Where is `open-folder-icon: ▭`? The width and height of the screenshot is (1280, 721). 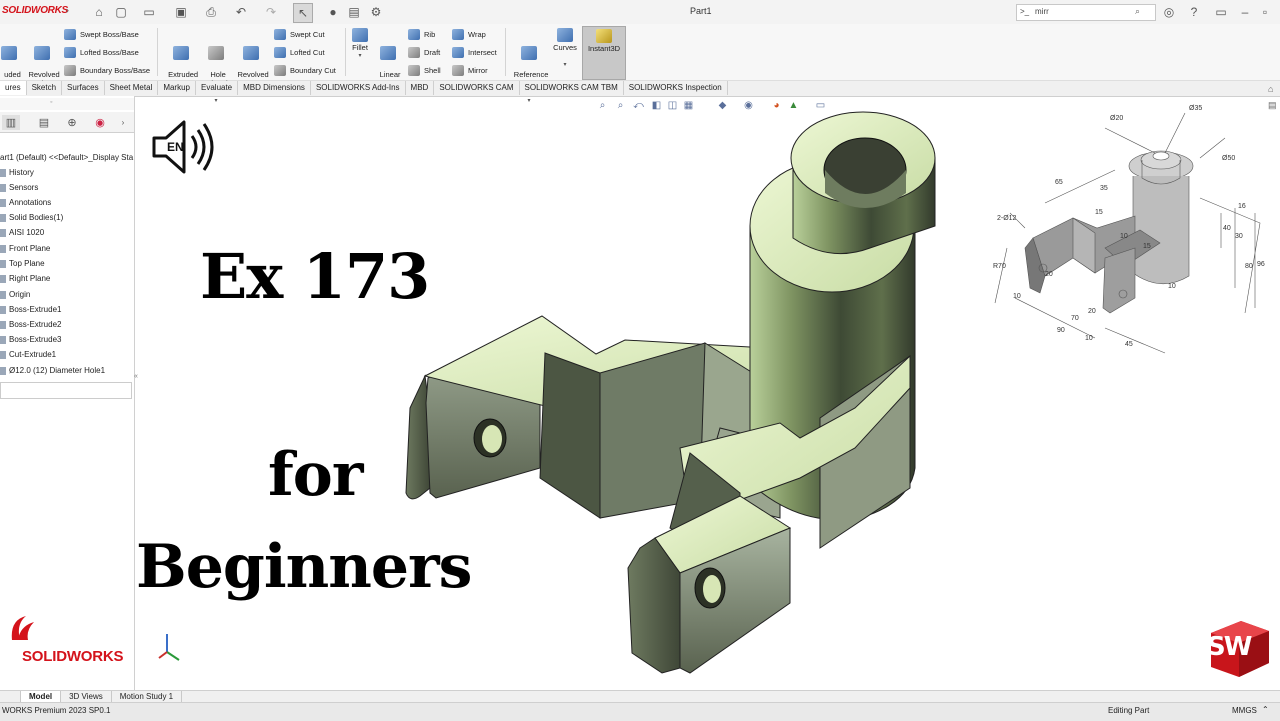 open-folder-icon: ▭ is located at coordinates (149, 12).